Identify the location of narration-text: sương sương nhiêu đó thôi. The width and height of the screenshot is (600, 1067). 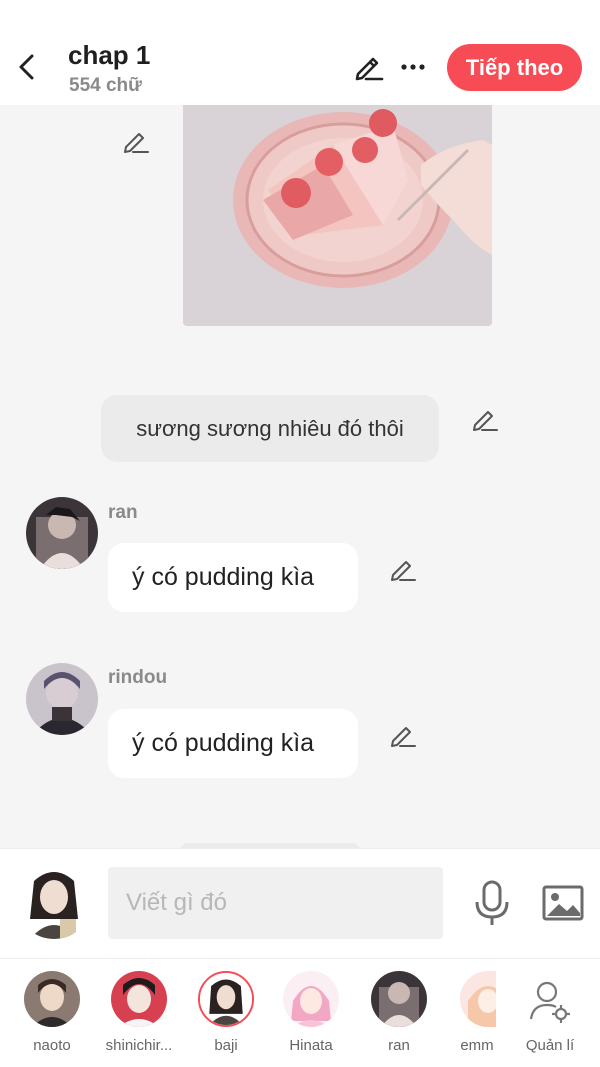
(270, 428).